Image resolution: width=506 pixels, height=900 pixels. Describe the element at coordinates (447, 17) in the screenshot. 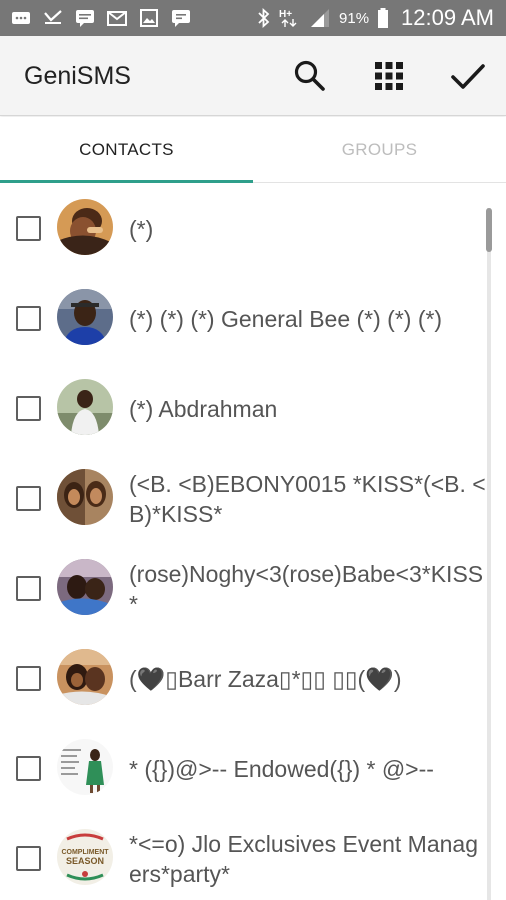

I see `clock: 12:09 AM` at that location.